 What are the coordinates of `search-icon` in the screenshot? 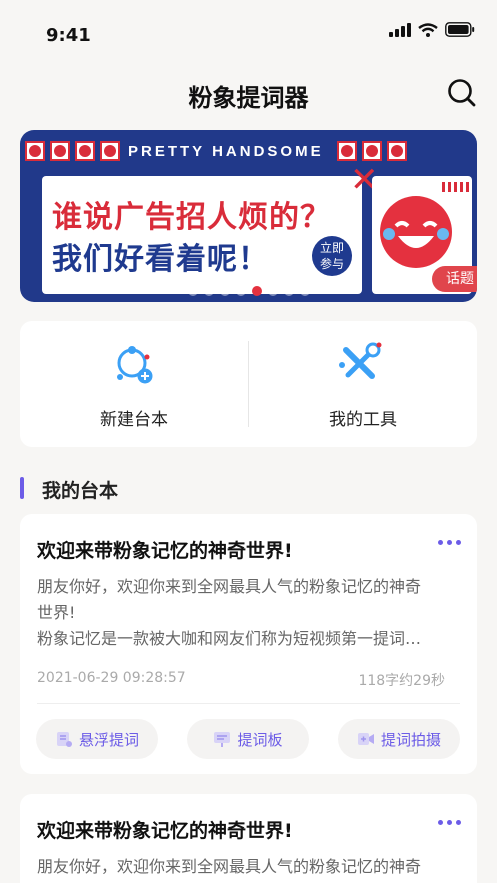 It's located at (462, 93).